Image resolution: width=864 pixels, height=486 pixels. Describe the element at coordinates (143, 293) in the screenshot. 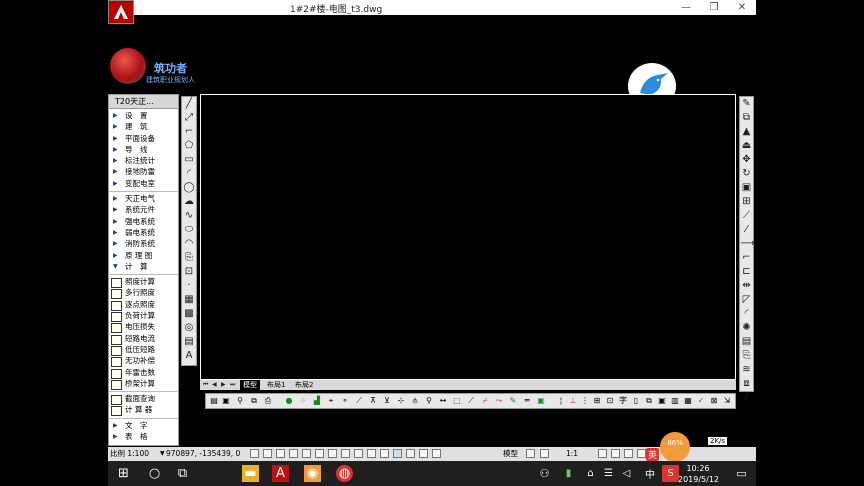

I see `palette-item: 多行照度` at that location.